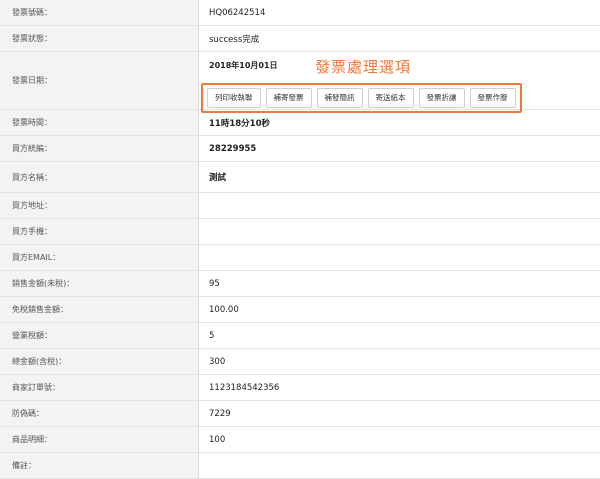 The height and width of the screenshot is (479, 600). What do you see at coordinates (300, 149) in the screenshot?
I see `row-buyer-tax-id: 買方統編： 28229955` at bounding box center [300, 149].